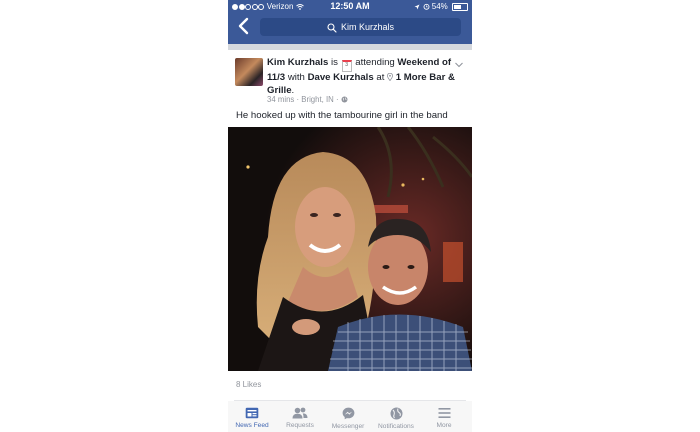 The width and height of the screenshot is (700, 432). I want to click on tab-more: More, so click(444, 418).